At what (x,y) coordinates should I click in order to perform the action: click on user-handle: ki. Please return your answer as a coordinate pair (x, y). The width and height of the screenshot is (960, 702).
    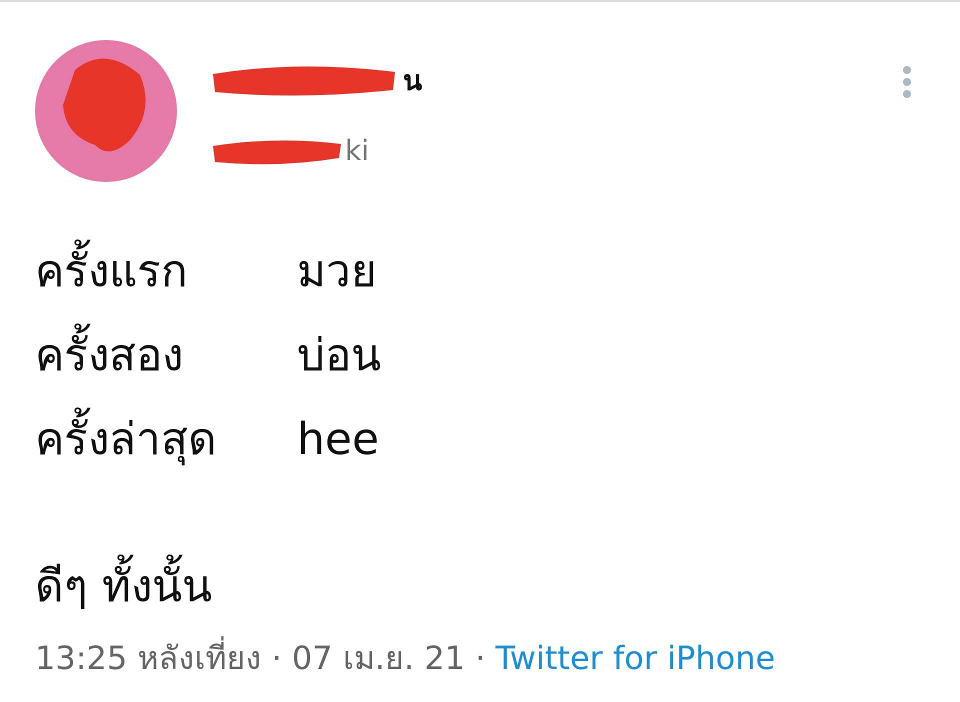
    Looking at the image, I should click on (357, 150).